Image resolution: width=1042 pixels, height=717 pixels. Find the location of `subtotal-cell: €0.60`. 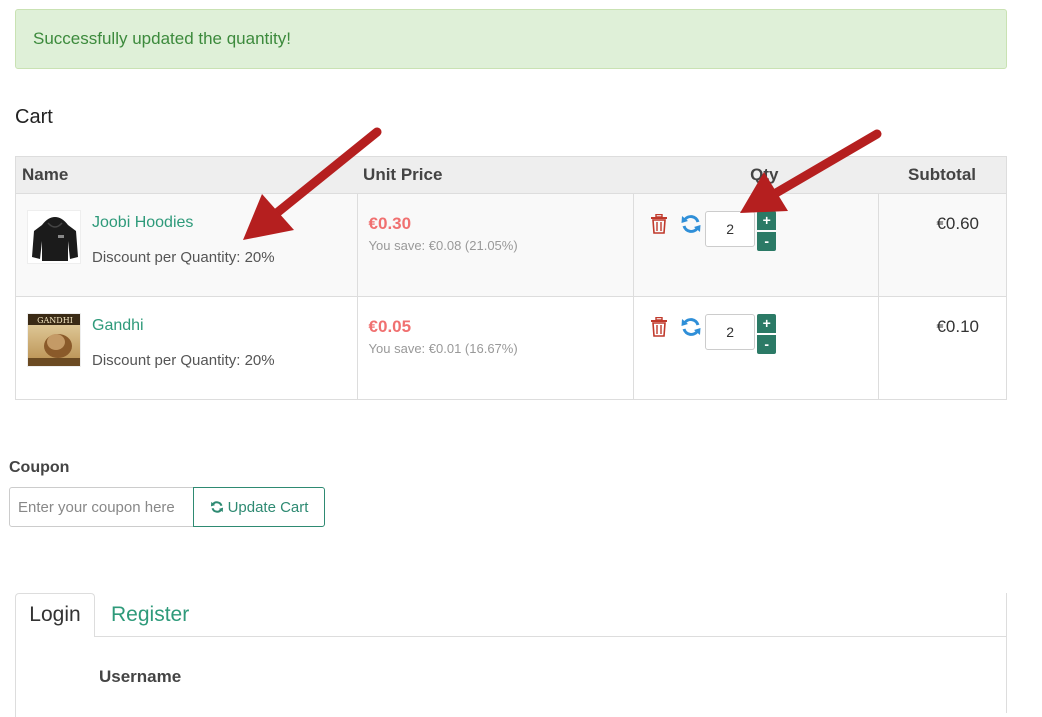

subtotal-cell: €0.60 is located at coordinates (942, 245).